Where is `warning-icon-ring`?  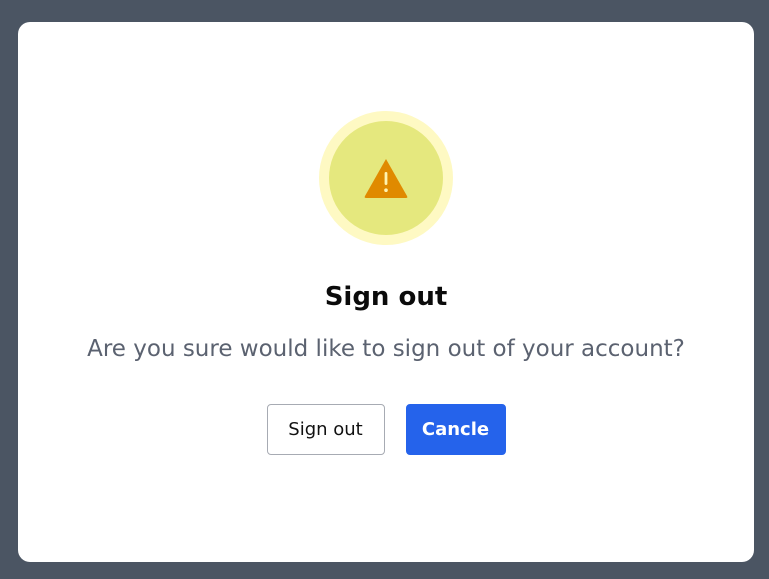
warning-icon-ring is located at coordinates (386, 178).